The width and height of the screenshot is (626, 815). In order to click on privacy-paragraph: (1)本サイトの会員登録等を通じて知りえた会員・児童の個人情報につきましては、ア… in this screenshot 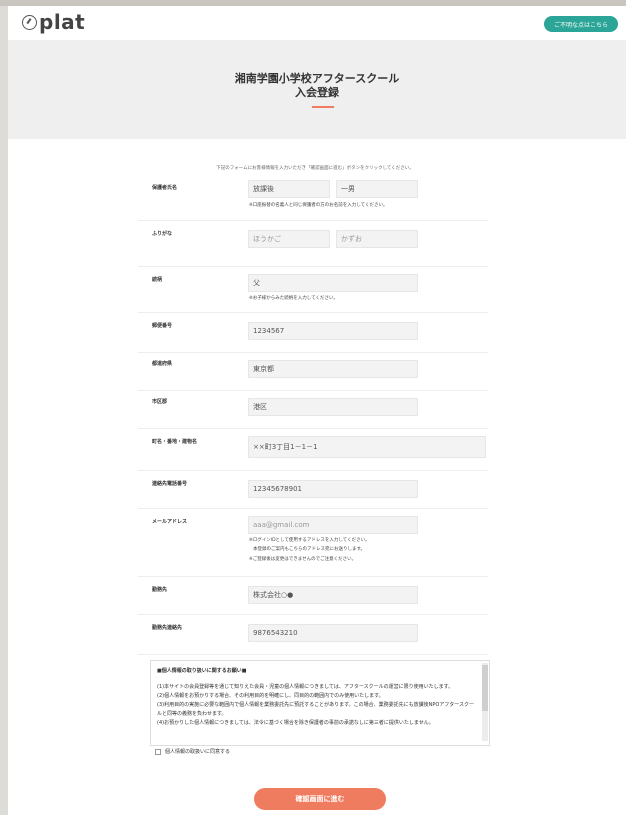, I will do `click(305, 687)`.